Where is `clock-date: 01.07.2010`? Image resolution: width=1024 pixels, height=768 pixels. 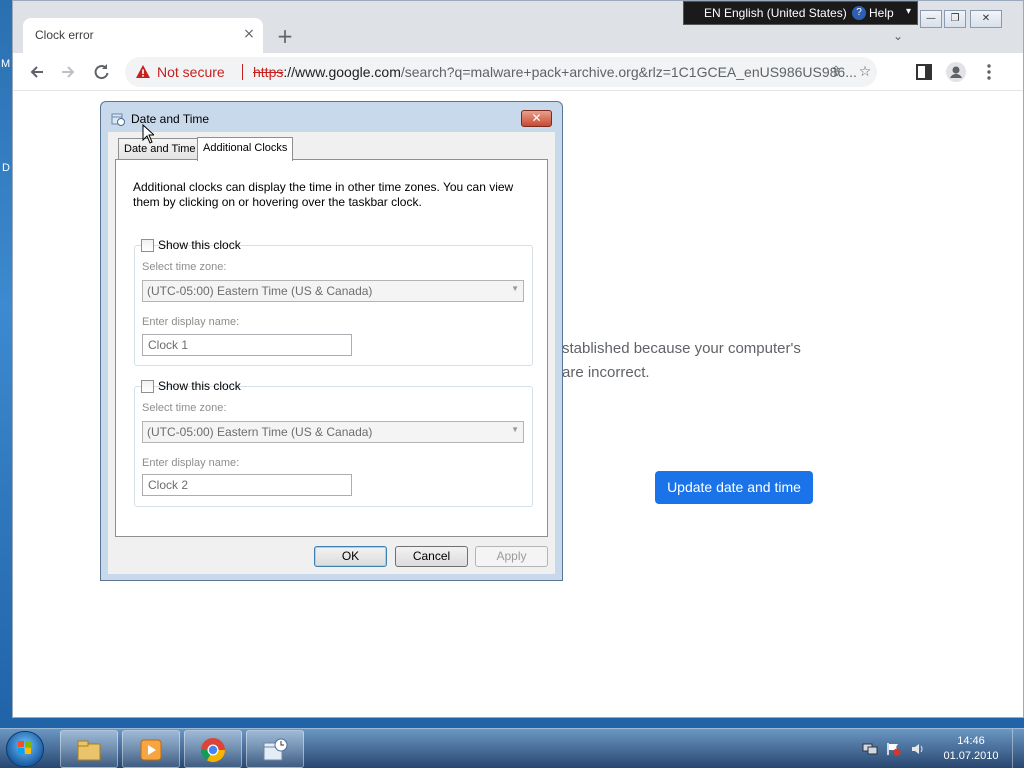
clock-date: 01.07.2010 is located at coordinates (971, 756).